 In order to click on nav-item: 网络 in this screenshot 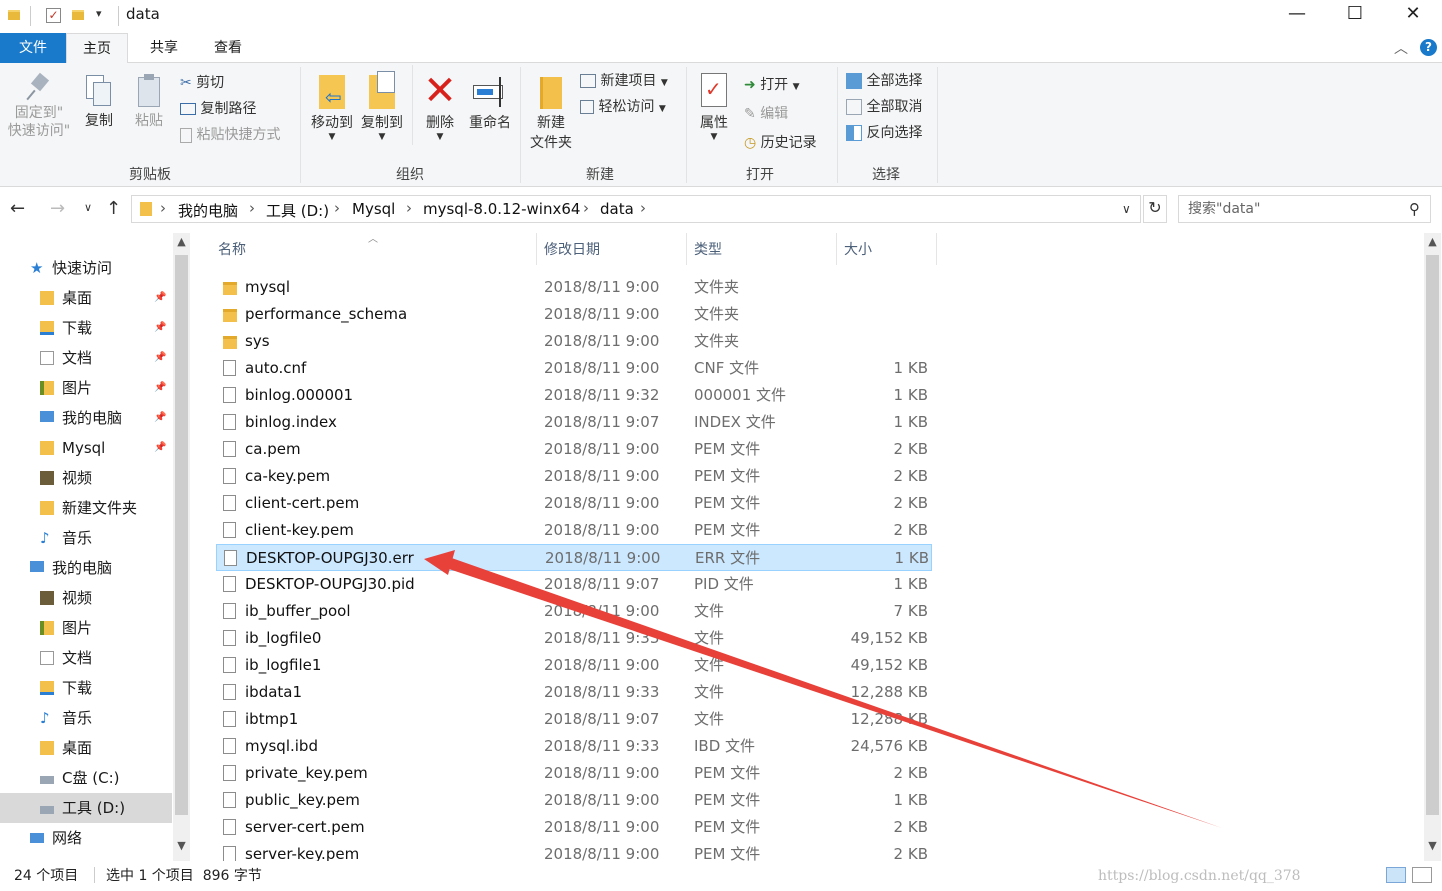, I will do `click(86, 838)`.